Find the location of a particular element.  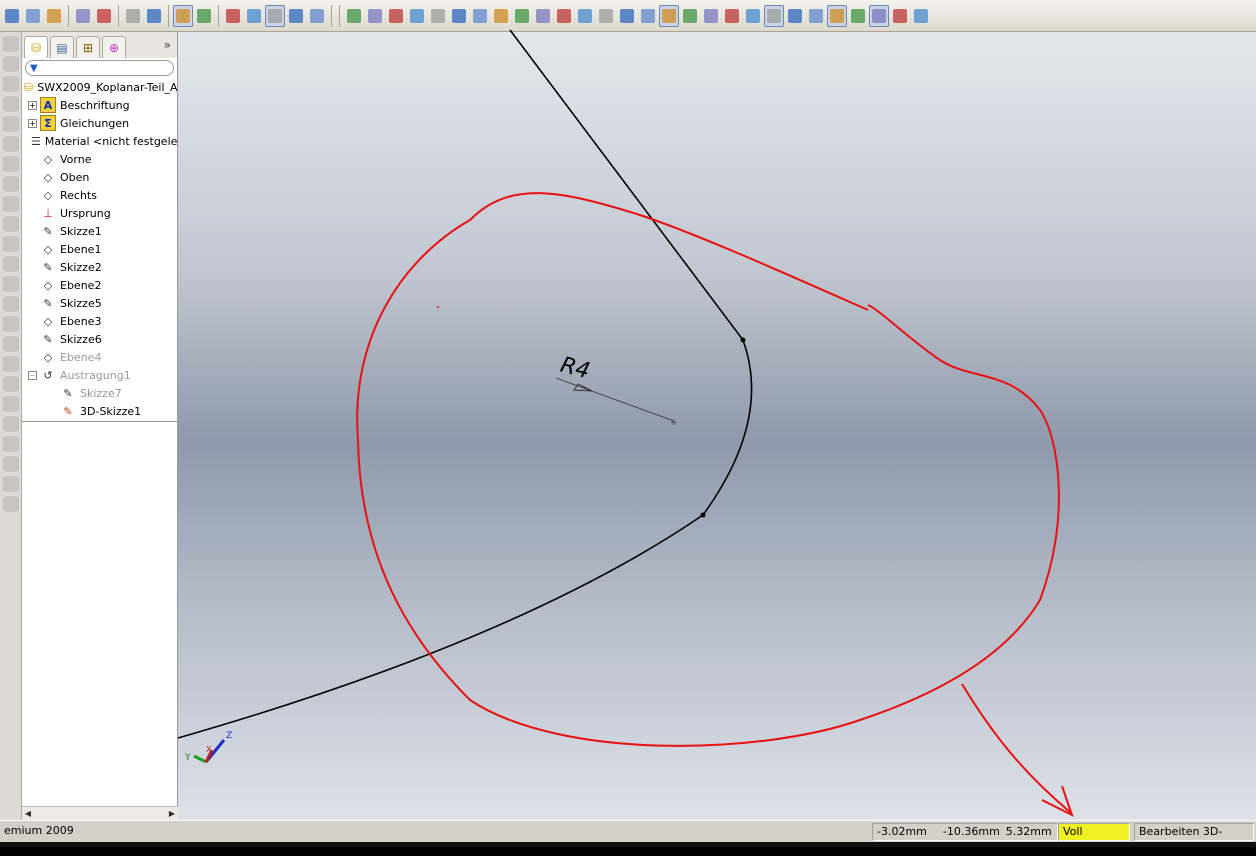

view-iso-button is located at coordinates (522, 16).